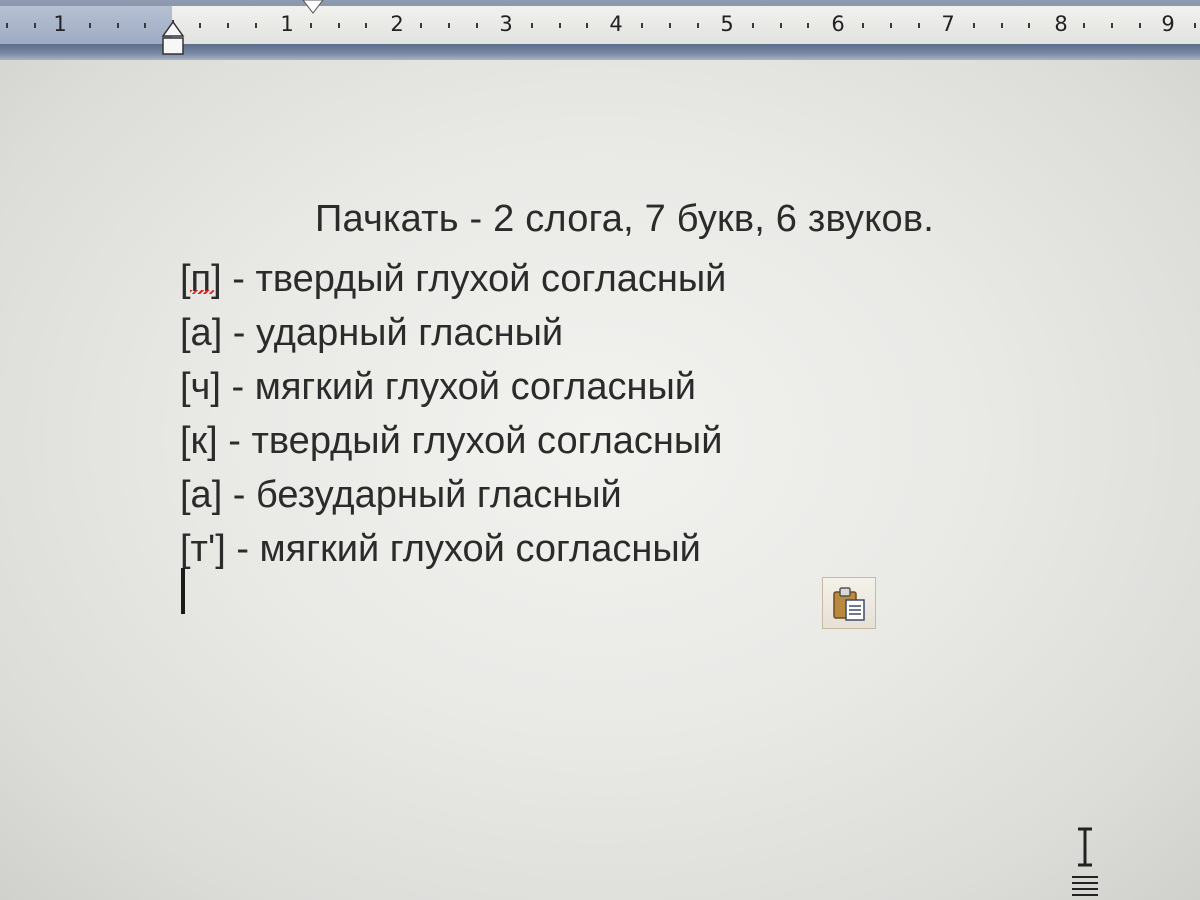 This screenshot has width=1200, height=900. I want to click on list-item: [ч] - мягкий глухой согласный, so click(453, 387).